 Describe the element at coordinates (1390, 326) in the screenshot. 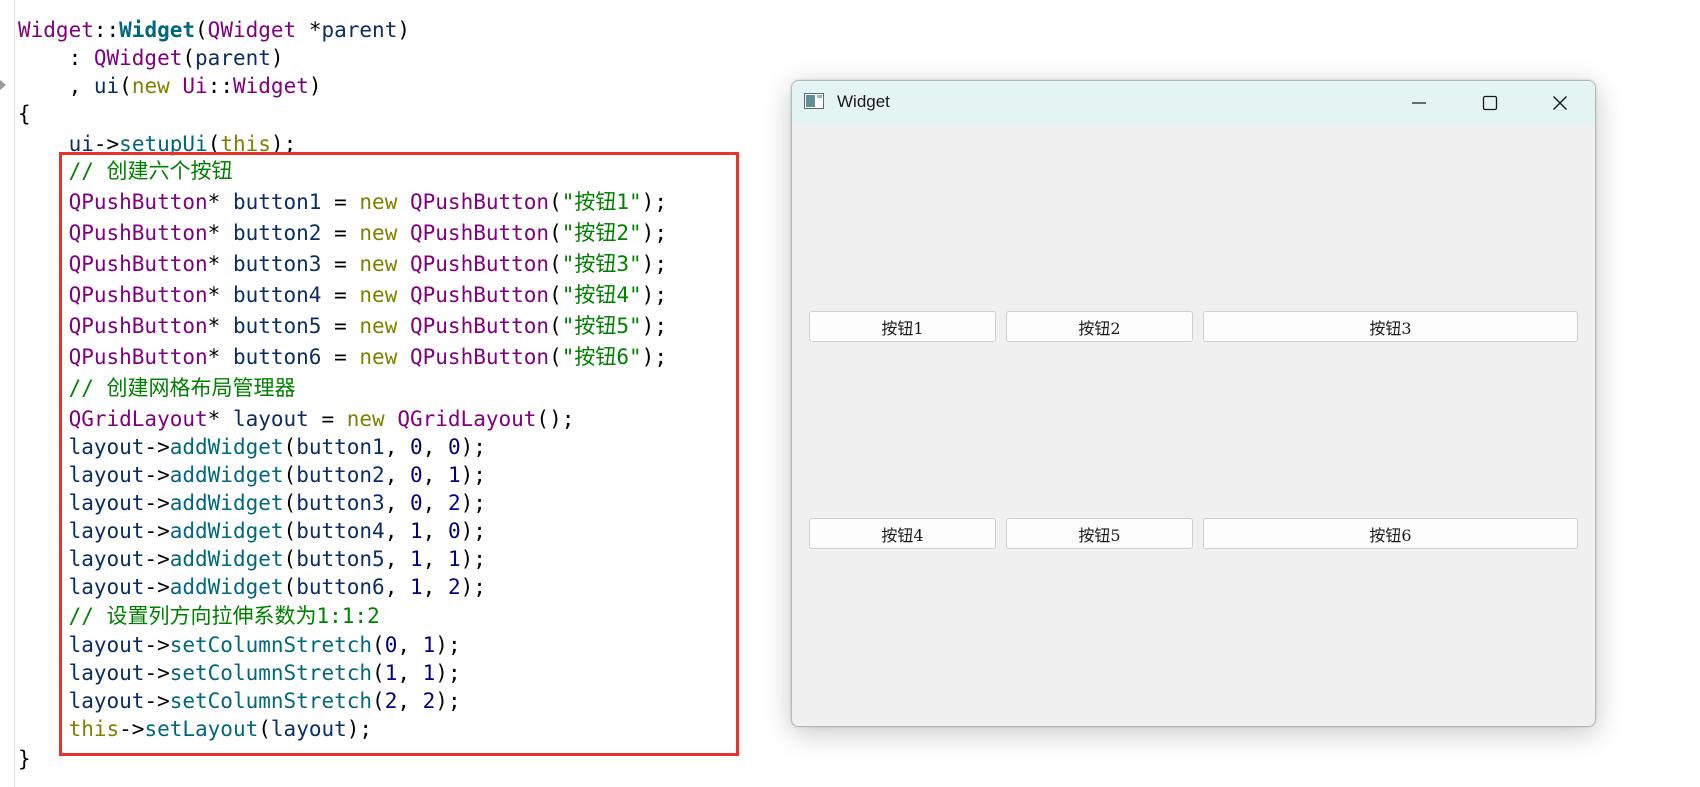

I see `push-button-3: 按钮3` at that location.